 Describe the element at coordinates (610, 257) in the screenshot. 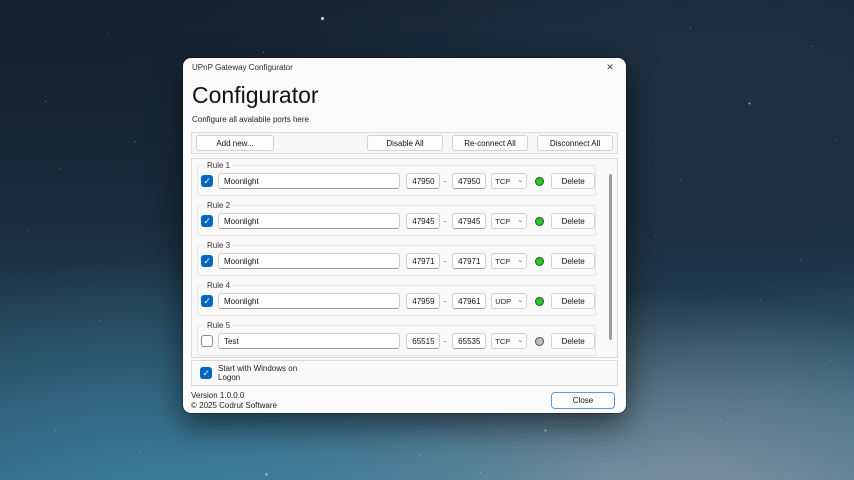

I see `vertical-scrollbar` at that location.